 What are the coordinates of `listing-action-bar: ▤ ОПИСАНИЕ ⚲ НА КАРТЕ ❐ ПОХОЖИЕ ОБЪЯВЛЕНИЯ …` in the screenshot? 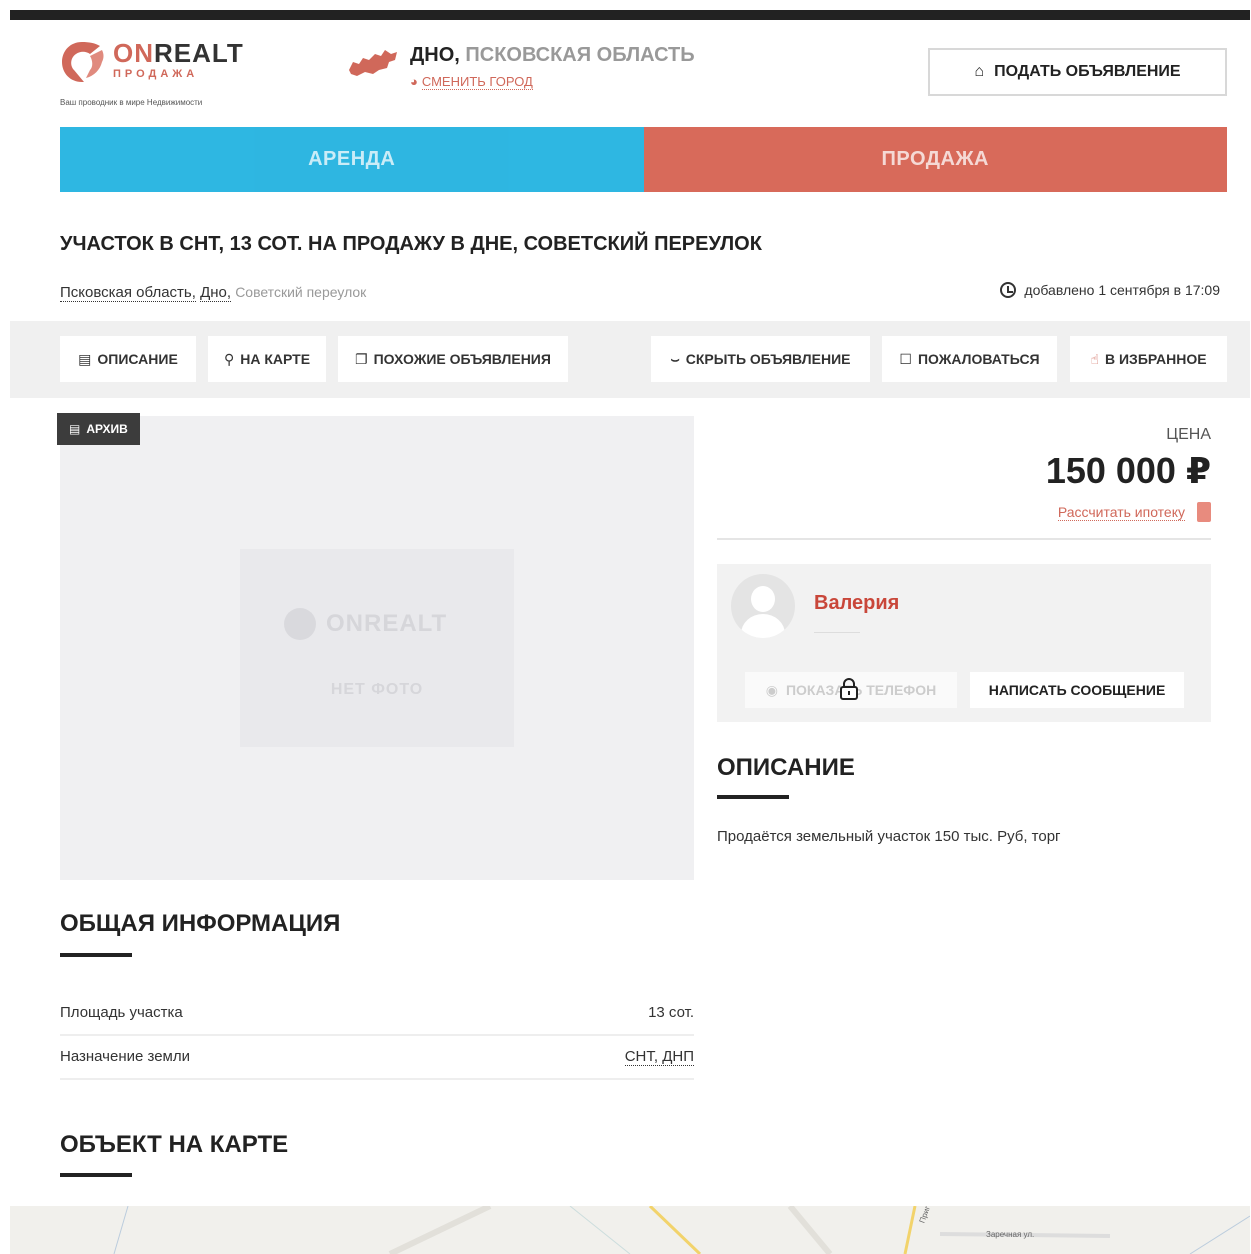 It's located at (630, 359).